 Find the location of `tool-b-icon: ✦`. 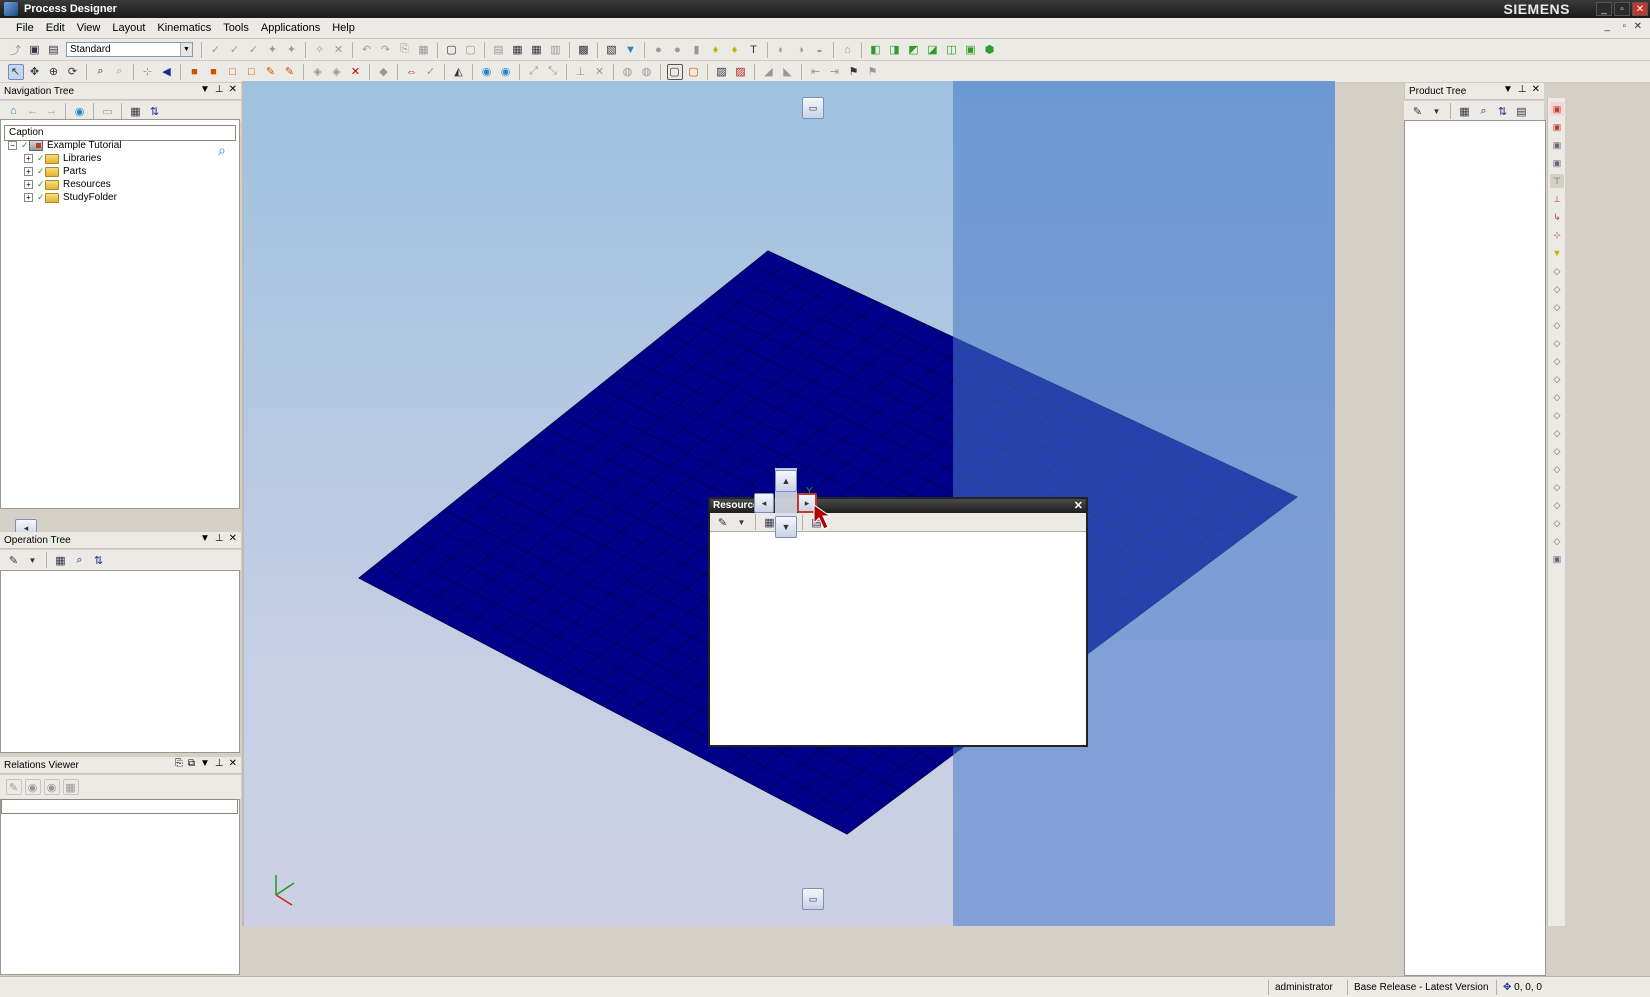

tool-b-icon: ✦ is located at coordinates (292, 50).